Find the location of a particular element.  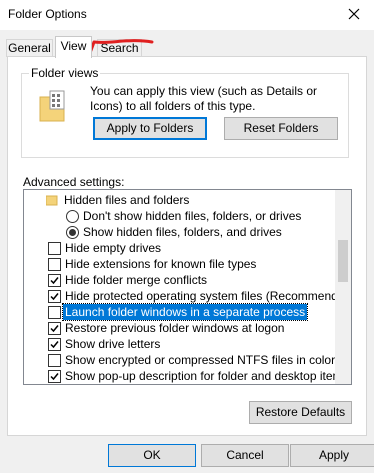

apply-button: Apply is located at coordinates (332, 455).